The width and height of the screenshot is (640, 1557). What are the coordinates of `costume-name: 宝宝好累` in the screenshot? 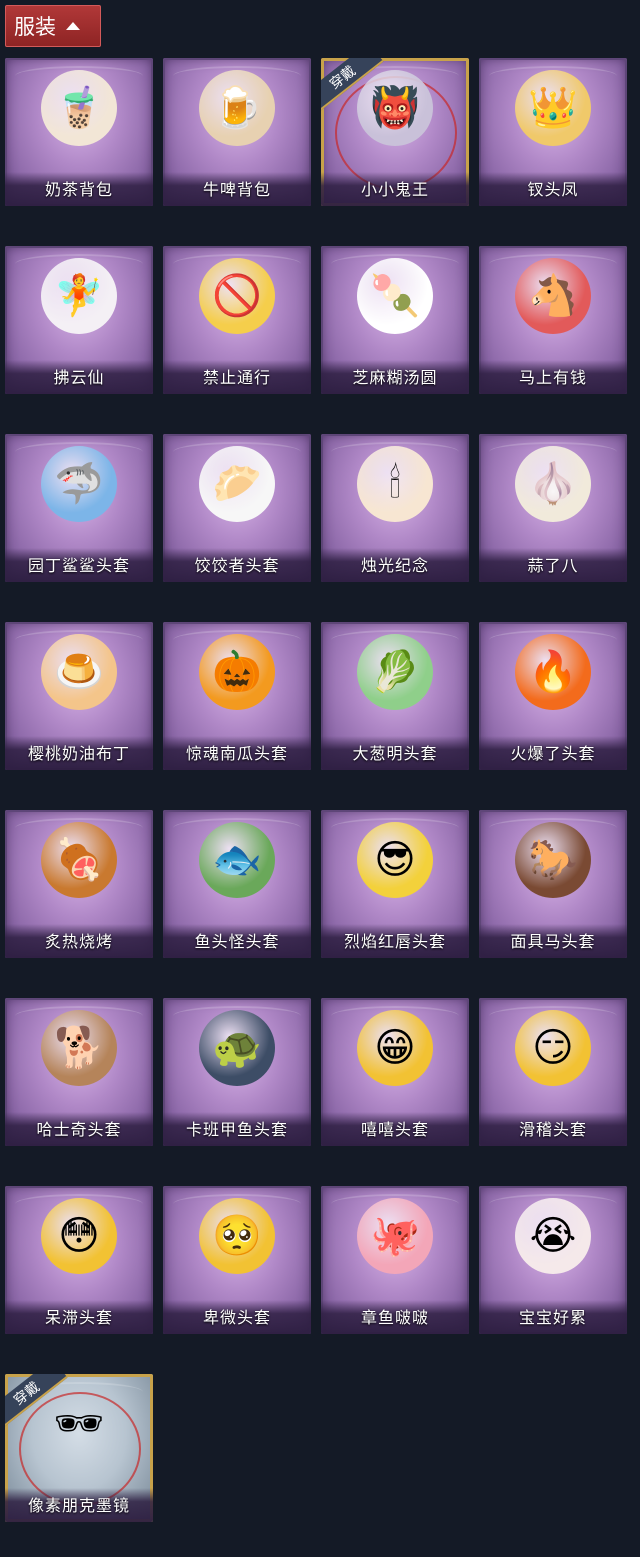 It's located at (552, 1317).